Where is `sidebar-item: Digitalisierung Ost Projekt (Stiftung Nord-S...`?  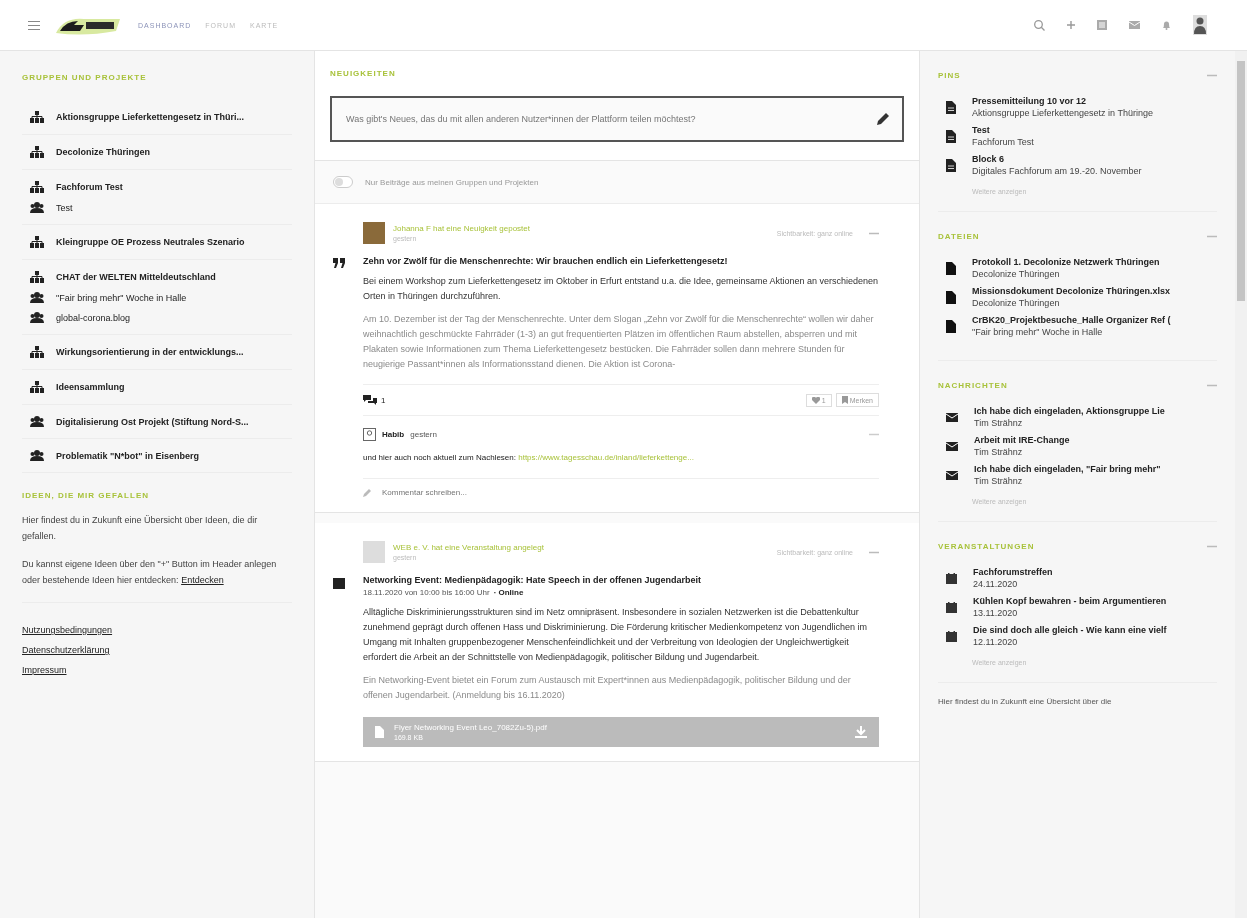
sidebar-item: Digitalisierung Ost Projekt (Stiftung Nord-S... is located at coordinates (152, 421).